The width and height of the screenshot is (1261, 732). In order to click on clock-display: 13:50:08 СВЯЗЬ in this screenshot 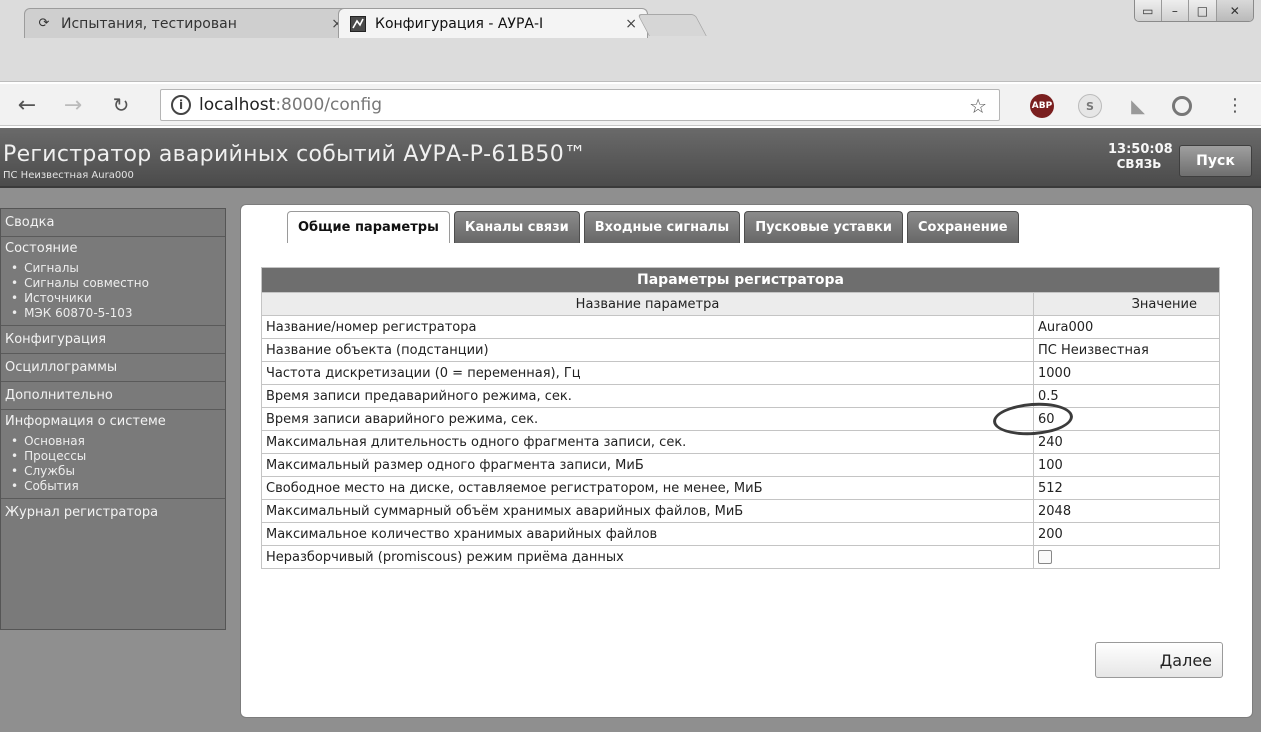, I will do `click(1140, 157)`.